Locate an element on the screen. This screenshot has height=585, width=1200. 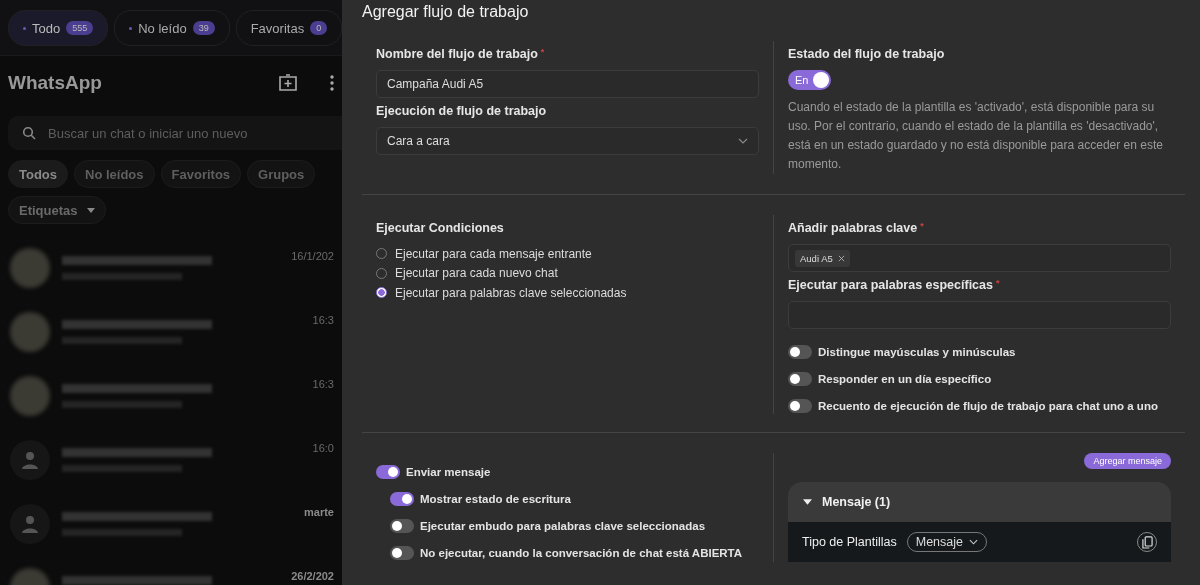
toggle-label: Mostrar estado de escritura is located at coordinates (495, 498).